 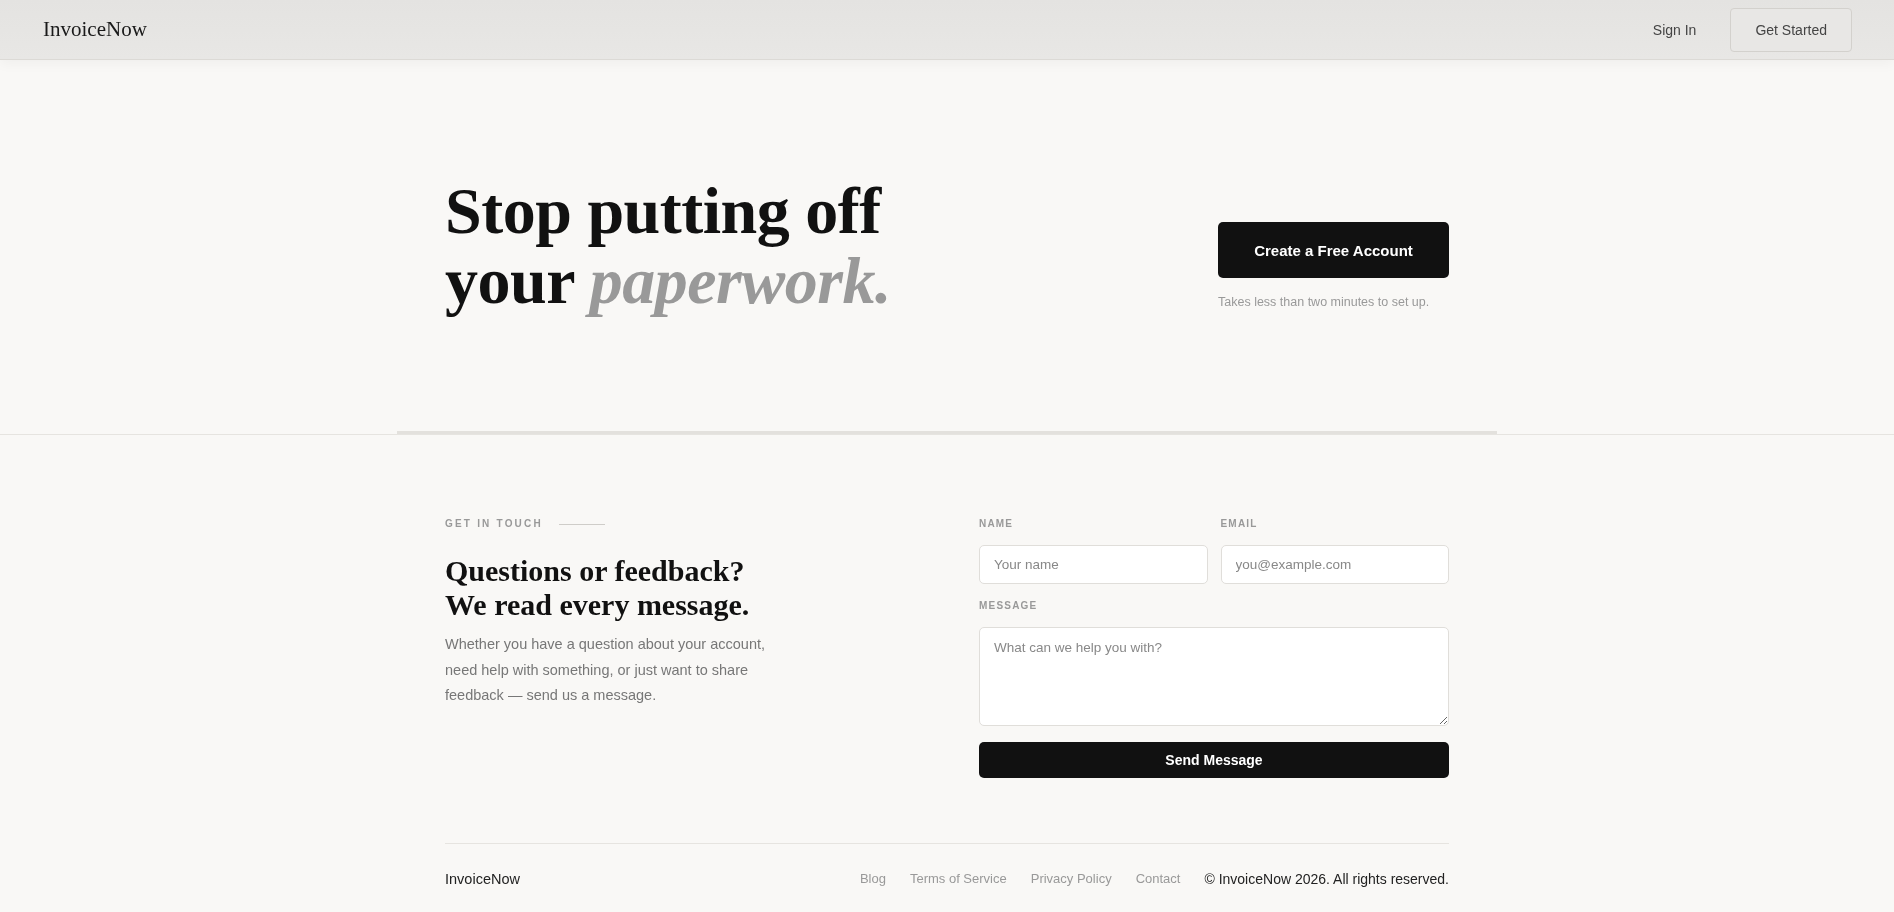 What do you see at coordinates (1214, 760) in the screenshot?
I see `send-message-button: Send Message` at bounding box center [1214, 760].